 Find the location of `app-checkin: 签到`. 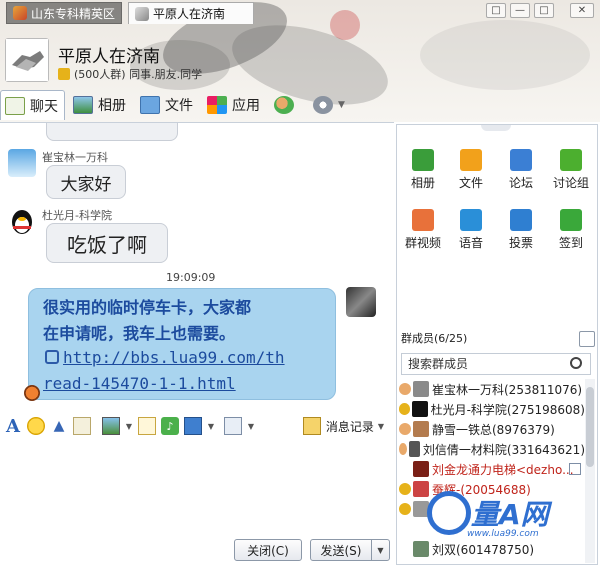

app-checkin: 签到 is located at coordinates (571, 230).